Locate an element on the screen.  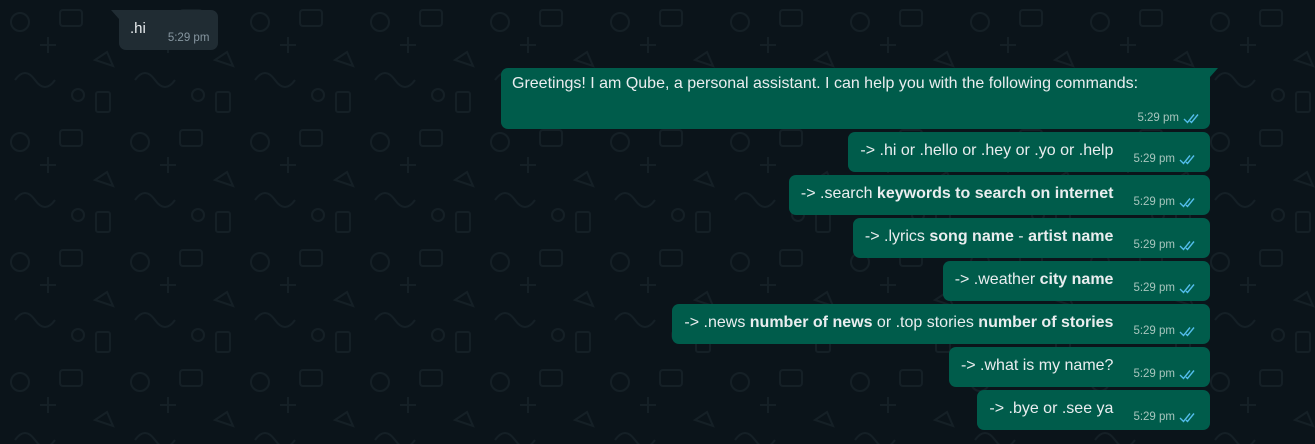
message-bold-segment: number of news is located at coordinates (811, 322).